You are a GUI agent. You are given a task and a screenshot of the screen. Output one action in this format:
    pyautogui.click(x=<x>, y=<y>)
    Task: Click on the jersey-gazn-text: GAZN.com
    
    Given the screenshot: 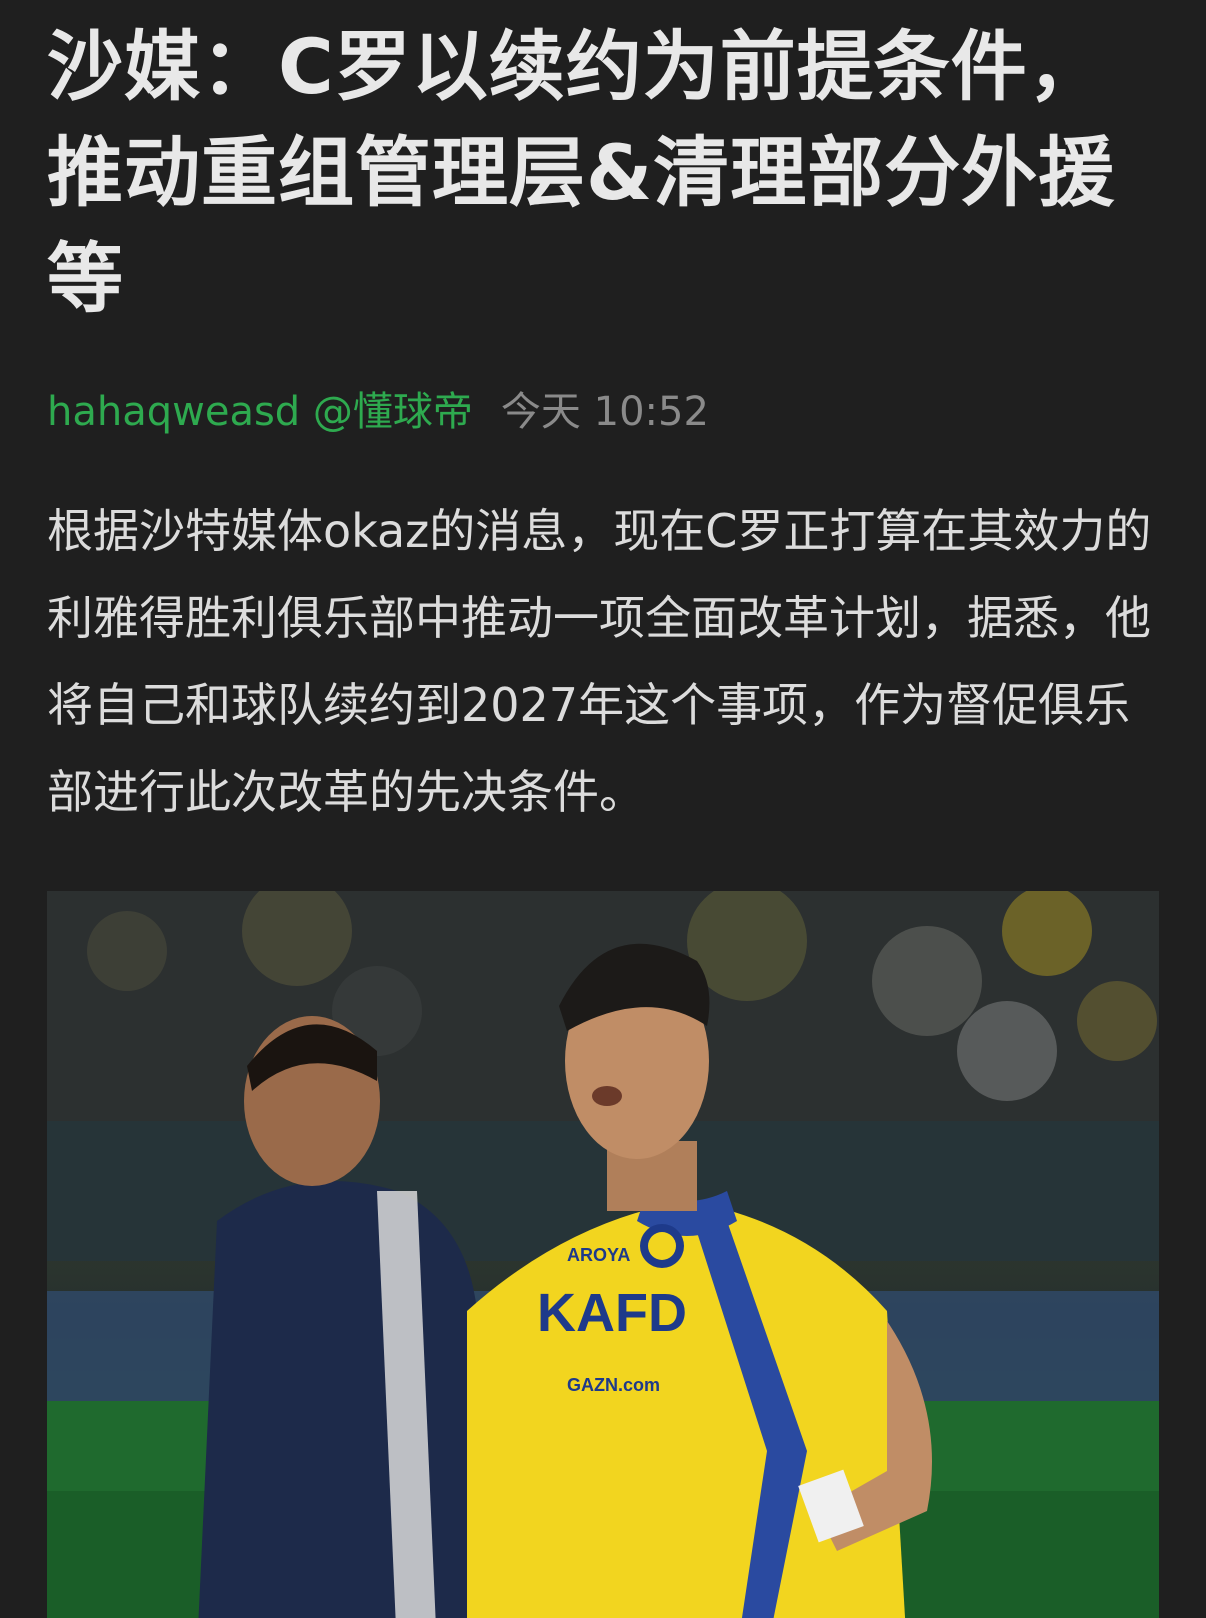 What is the action you would take?
    pyautogui.click(x=613, y=1385)
    